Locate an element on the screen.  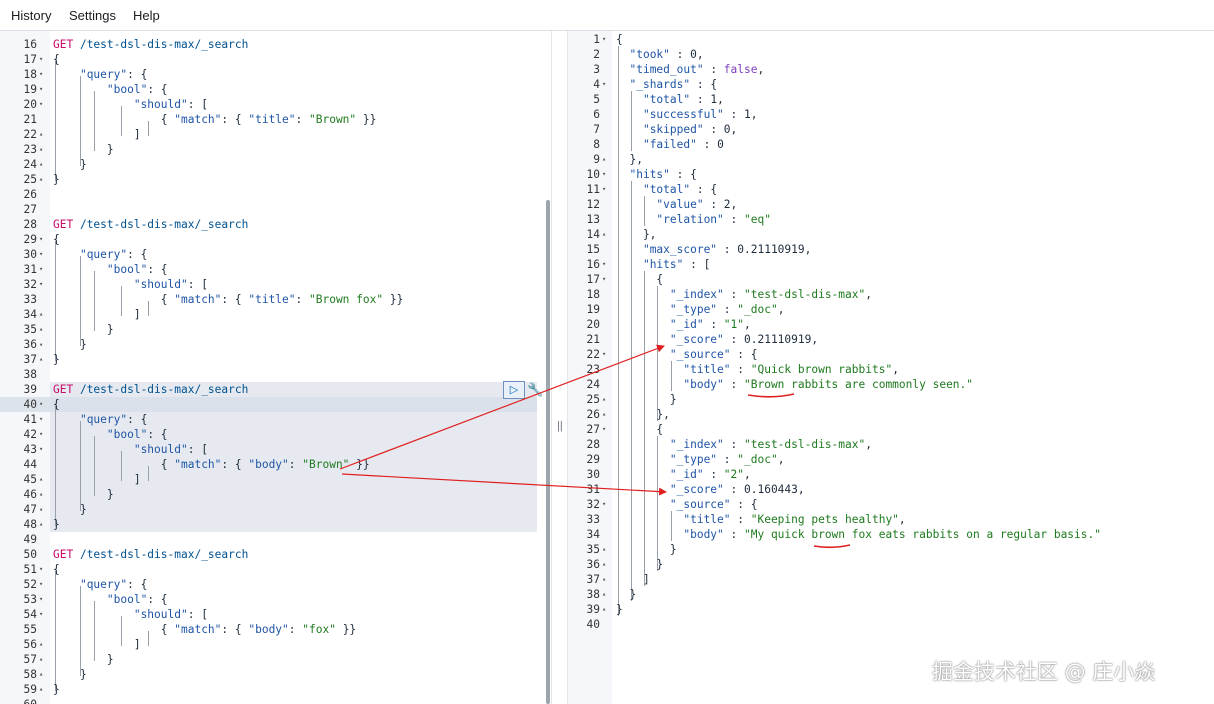
code-line: 38 ▴ } is located at coordinates (891, 594).